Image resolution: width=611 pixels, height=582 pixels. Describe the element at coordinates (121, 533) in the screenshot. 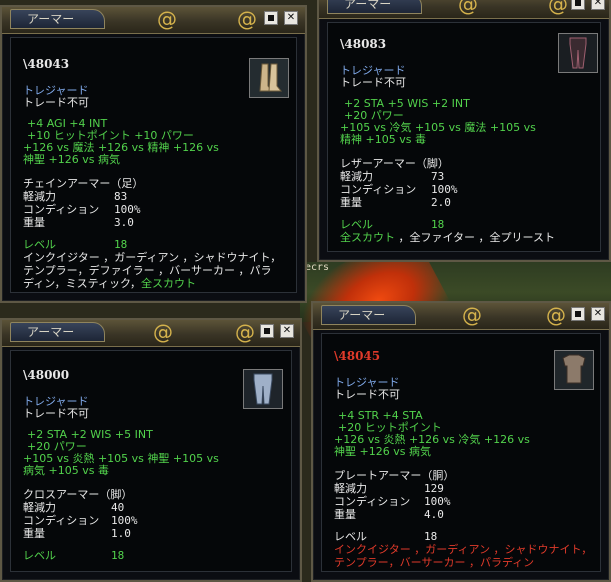

I see `weight-value: 1.0` at that location.